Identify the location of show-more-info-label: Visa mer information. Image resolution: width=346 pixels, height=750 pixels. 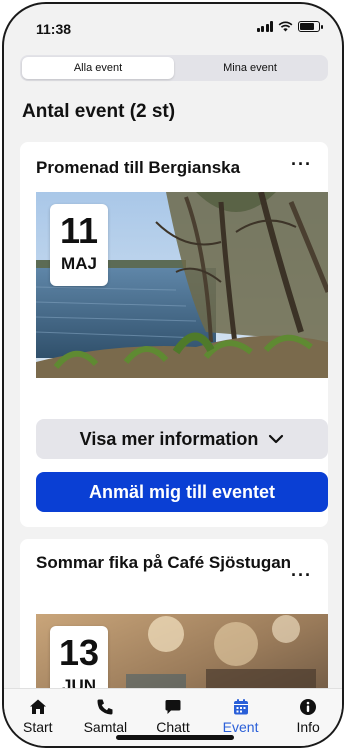
(169, 438).